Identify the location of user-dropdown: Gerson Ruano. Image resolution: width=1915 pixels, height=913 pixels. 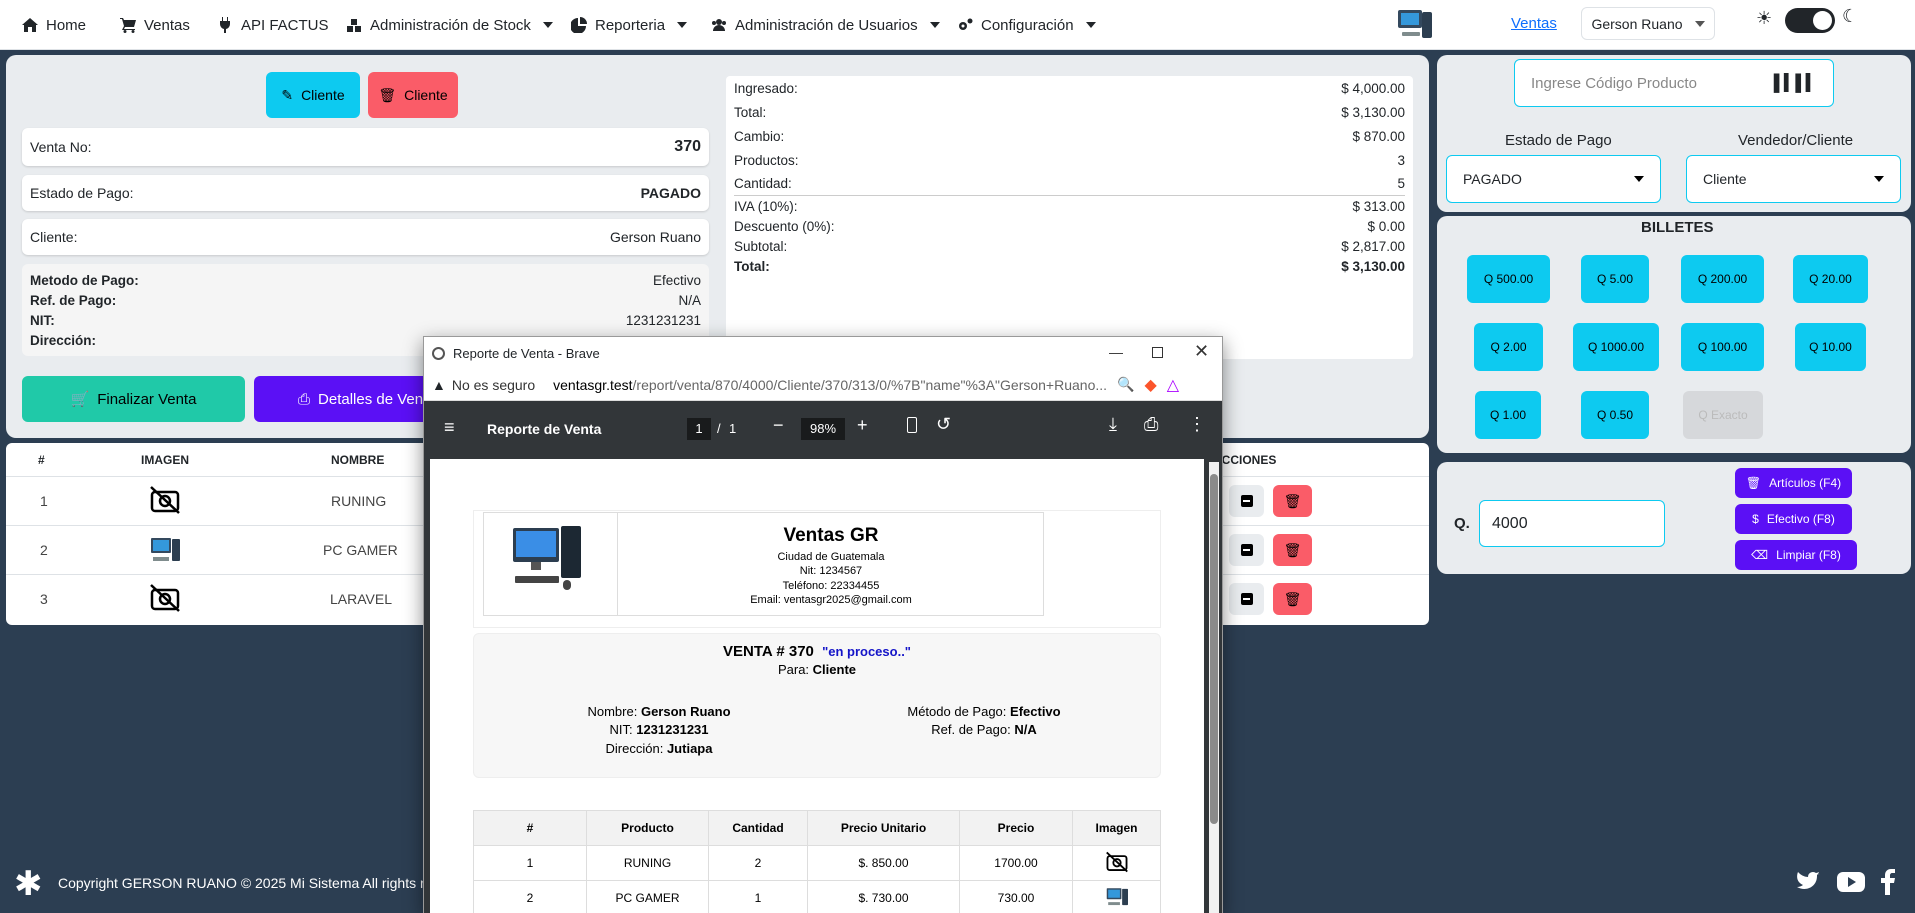
(1648, 23).